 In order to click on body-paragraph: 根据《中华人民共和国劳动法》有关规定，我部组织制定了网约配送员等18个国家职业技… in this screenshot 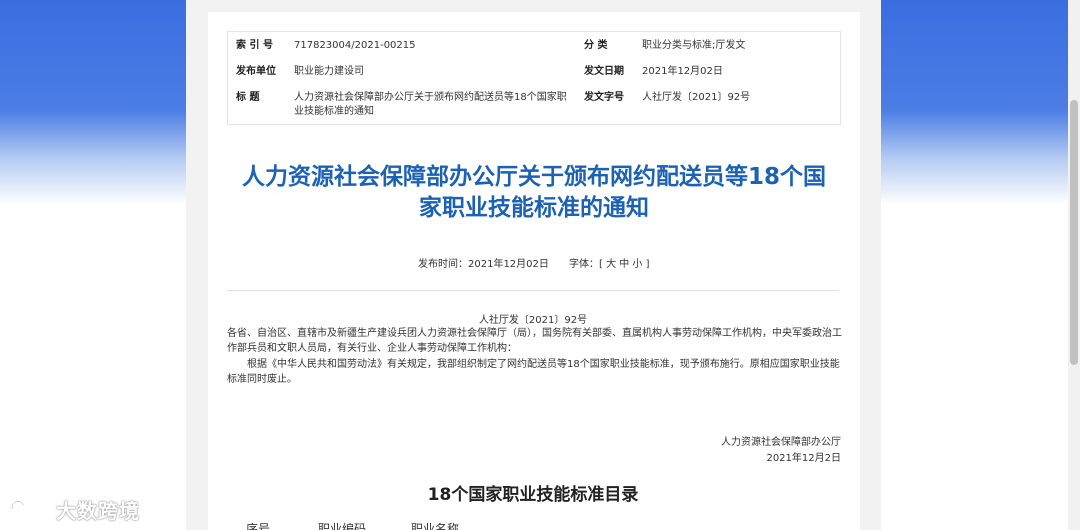, I will do `click(533, 372)`.